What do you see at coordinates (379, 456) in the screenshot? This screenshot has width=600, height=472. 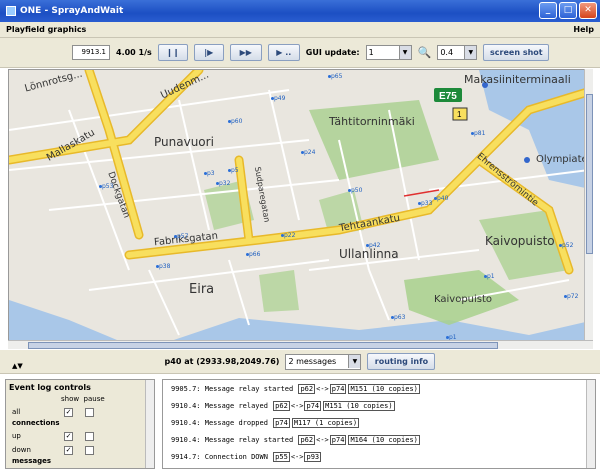 I see `log-entry: 9914.7: Connection DOWN p55 <-> p93` at bounding box center [379, 456].